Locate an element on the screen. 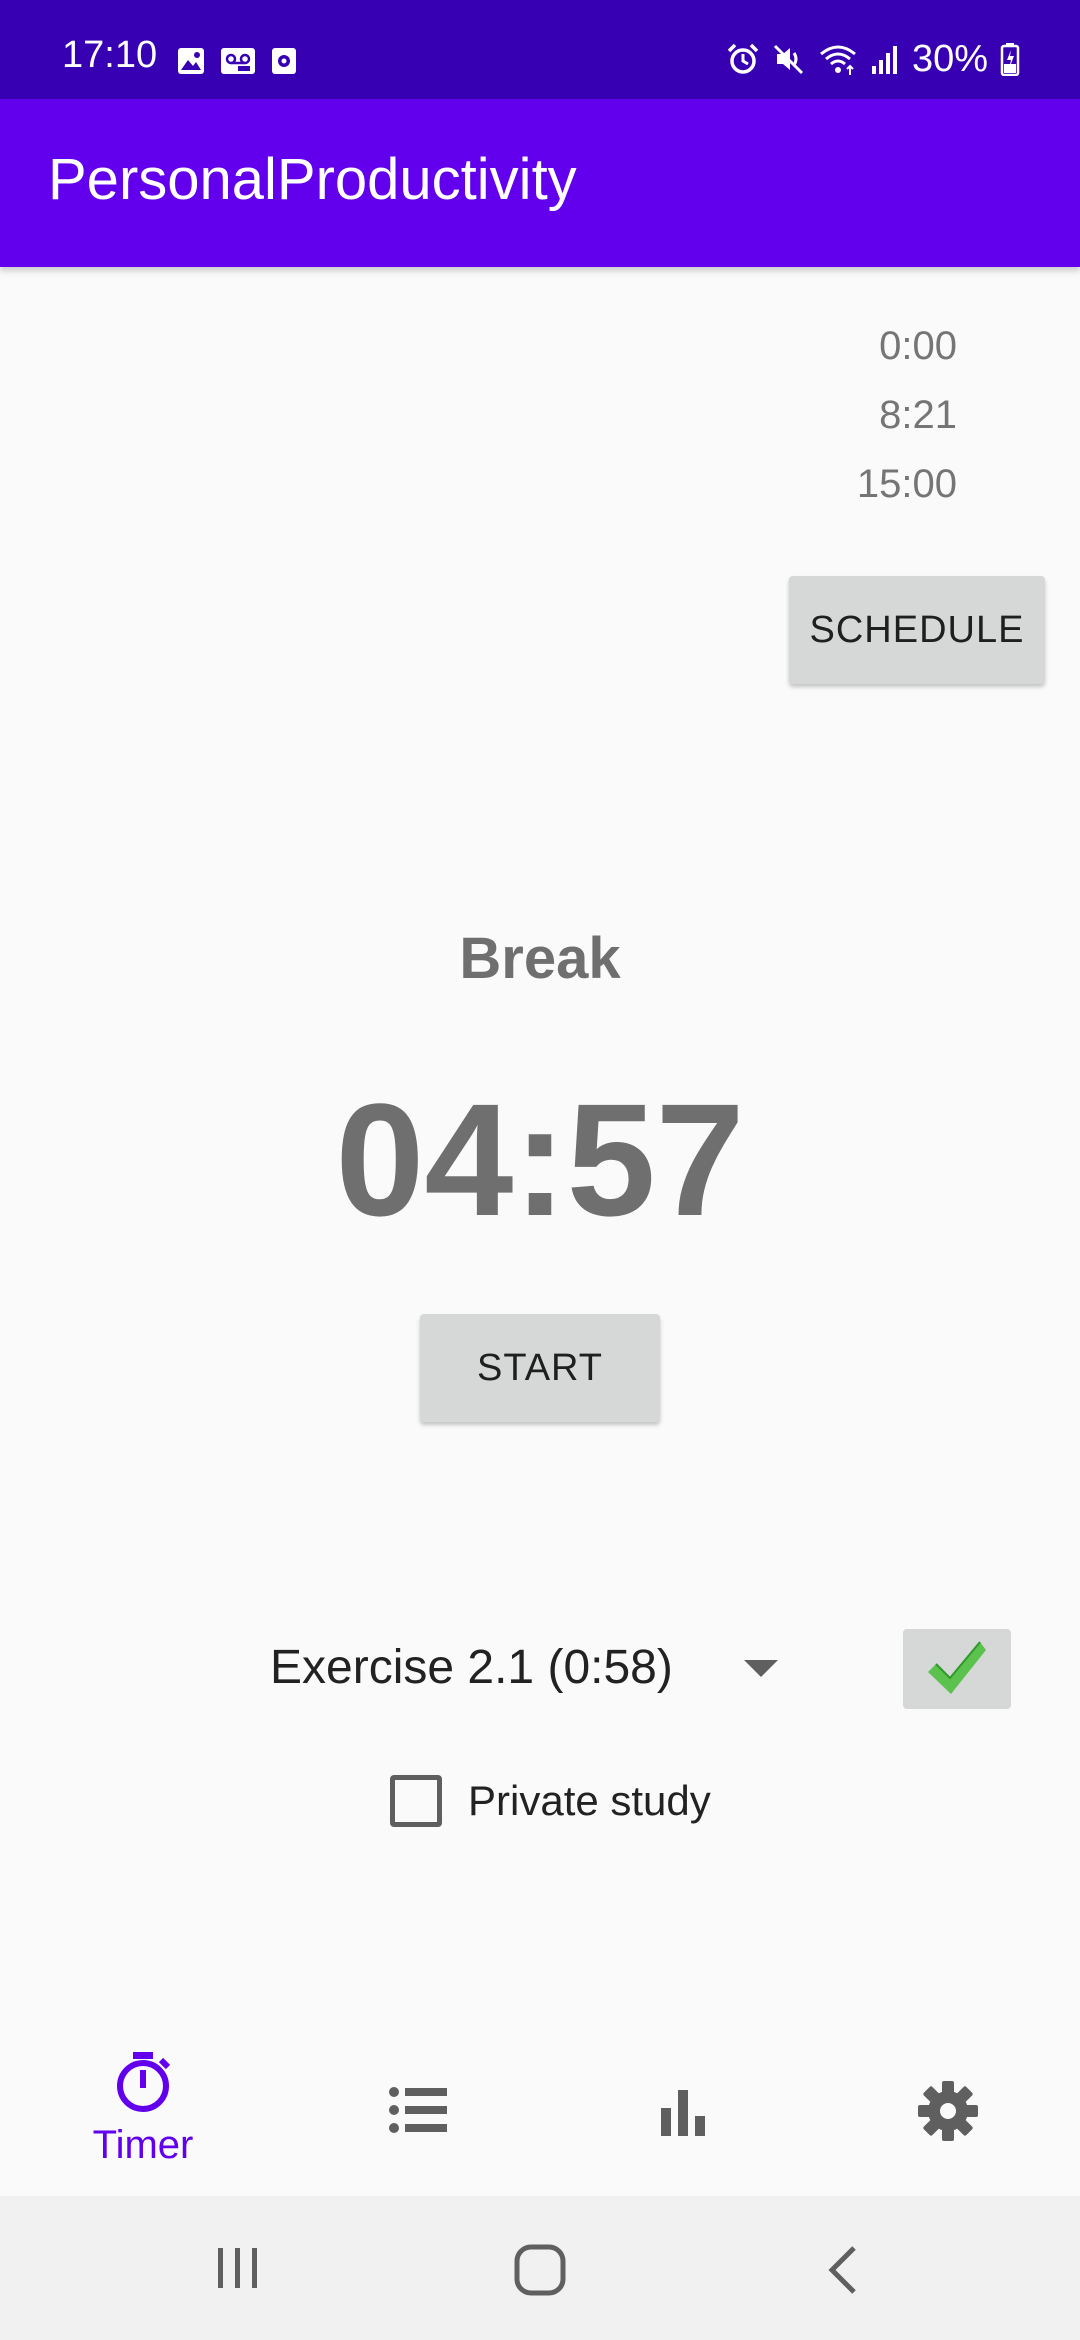  status-system-icons: 30% is located at coordinates (873, 59).